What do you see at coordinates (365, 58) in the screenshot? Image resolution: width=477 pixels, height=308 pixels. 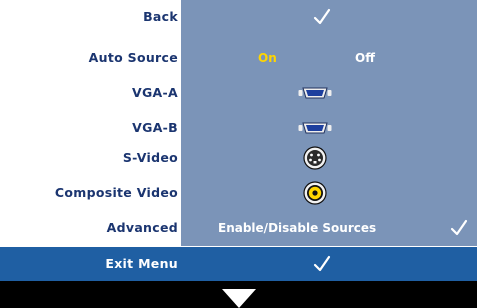 I see `auto-source-option-off: Off` at bounding box center [365, 58].